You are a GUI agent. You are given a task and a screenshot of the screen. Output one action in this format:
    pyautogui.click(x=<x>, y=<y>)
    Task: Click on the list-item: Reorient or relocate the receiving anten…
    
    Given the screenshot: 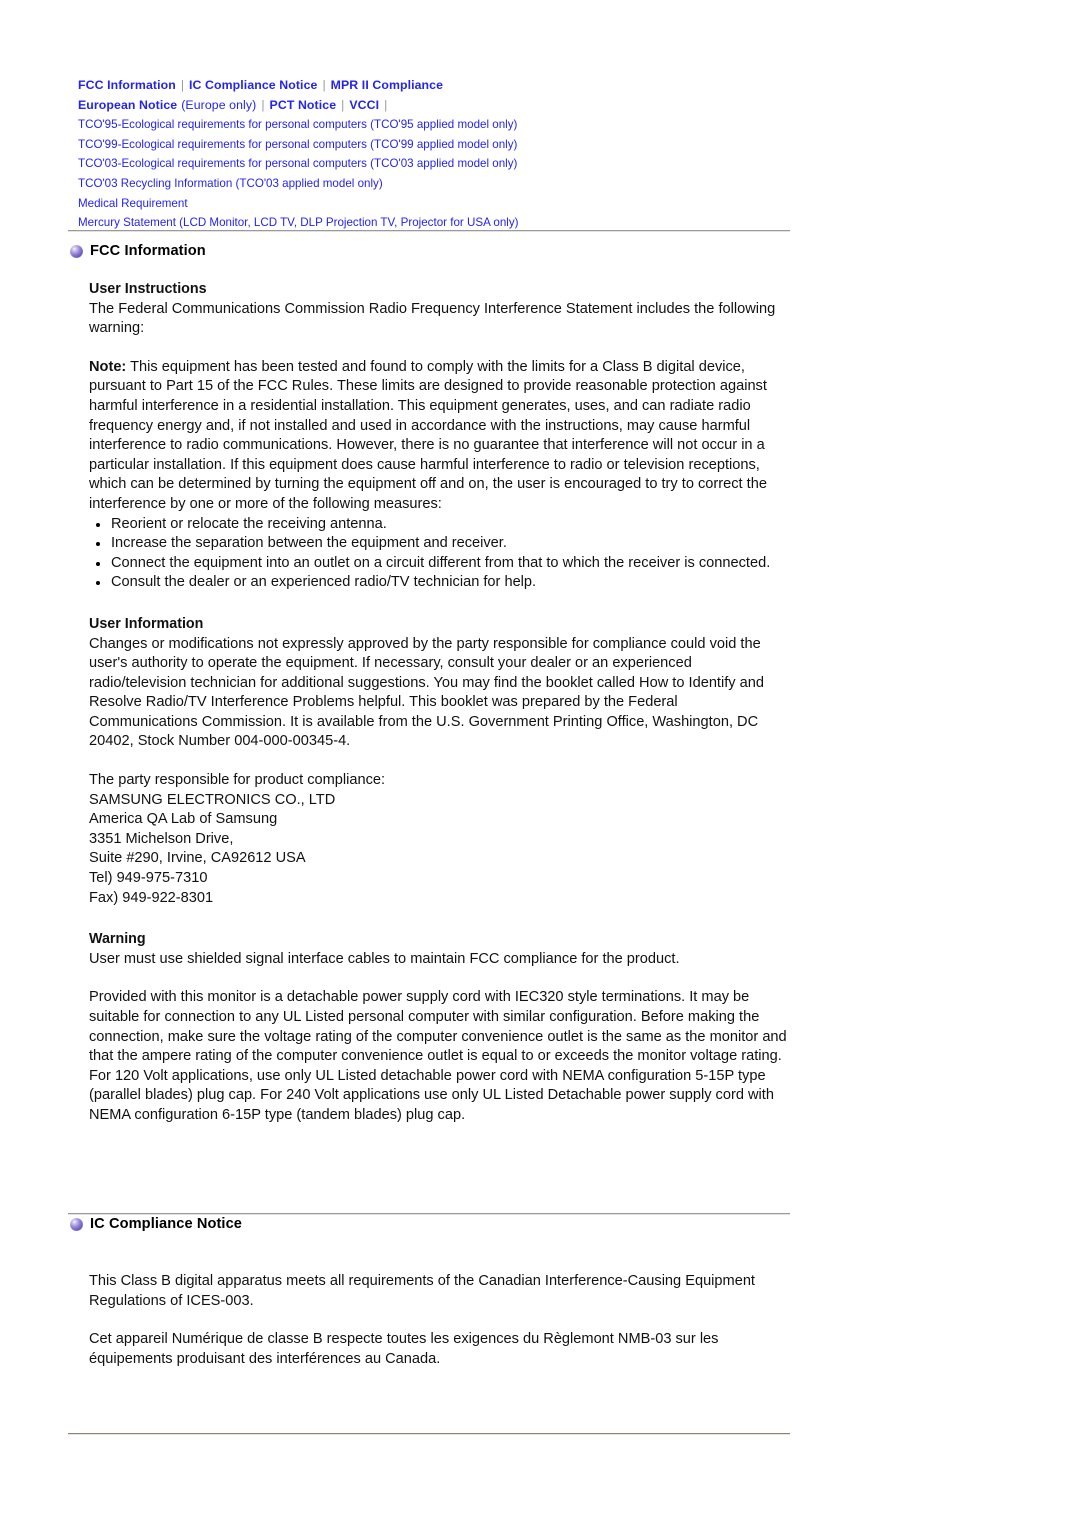 What is the action you would take?
    pyautogui.click(x=439, y=525)
    